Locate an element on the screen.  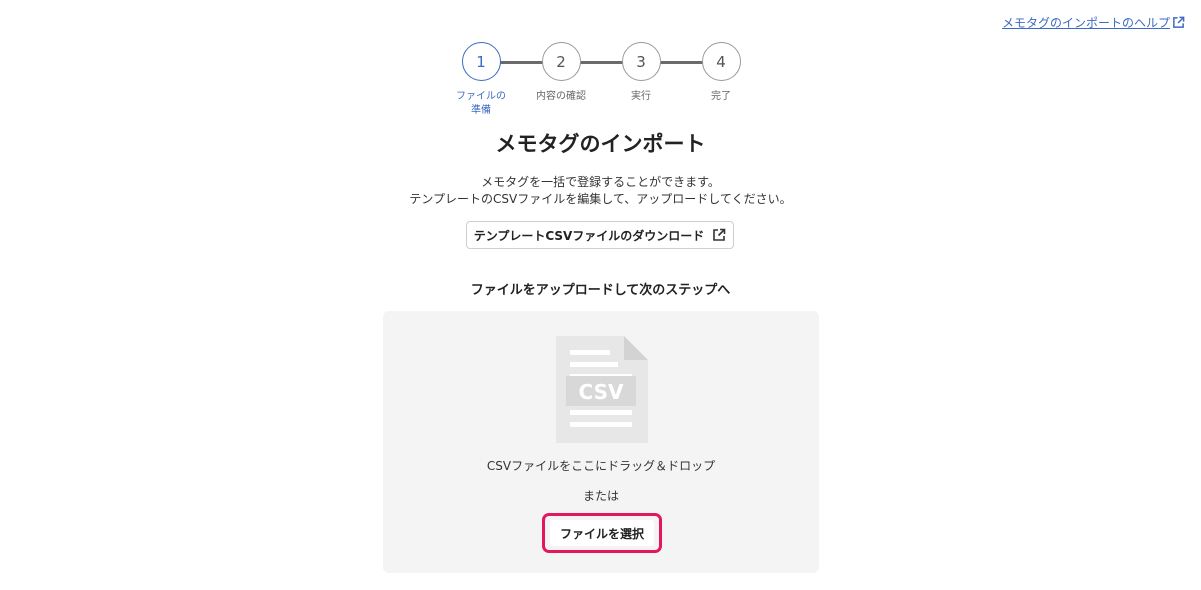
csv-icon-text: CSV is located at coordinates (601, 392).